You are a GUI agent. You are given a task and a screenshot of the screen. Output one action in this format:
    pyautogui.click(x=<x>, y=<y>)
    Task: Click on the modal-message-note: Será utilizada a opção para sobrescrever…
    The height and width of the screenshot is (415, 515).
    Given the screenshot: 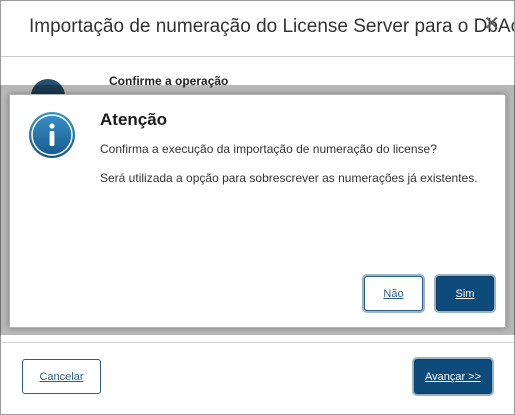 What is the action you would take?
    pyautogui.click(x=289, y=178)
    